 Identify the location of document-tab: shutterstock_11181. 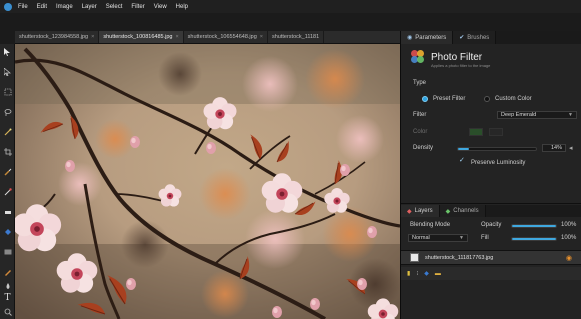
(296, 37).